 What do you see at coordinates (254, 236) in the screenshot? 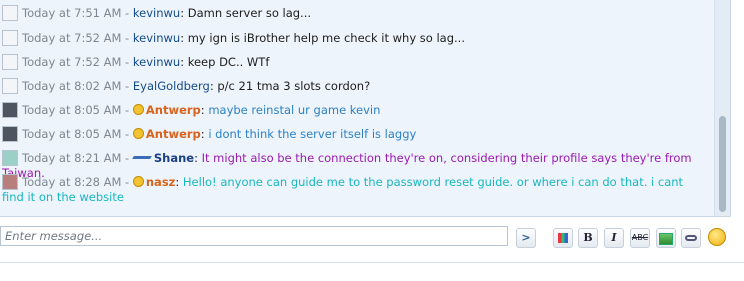
I see `message-input` at bounding box center [254, 236].